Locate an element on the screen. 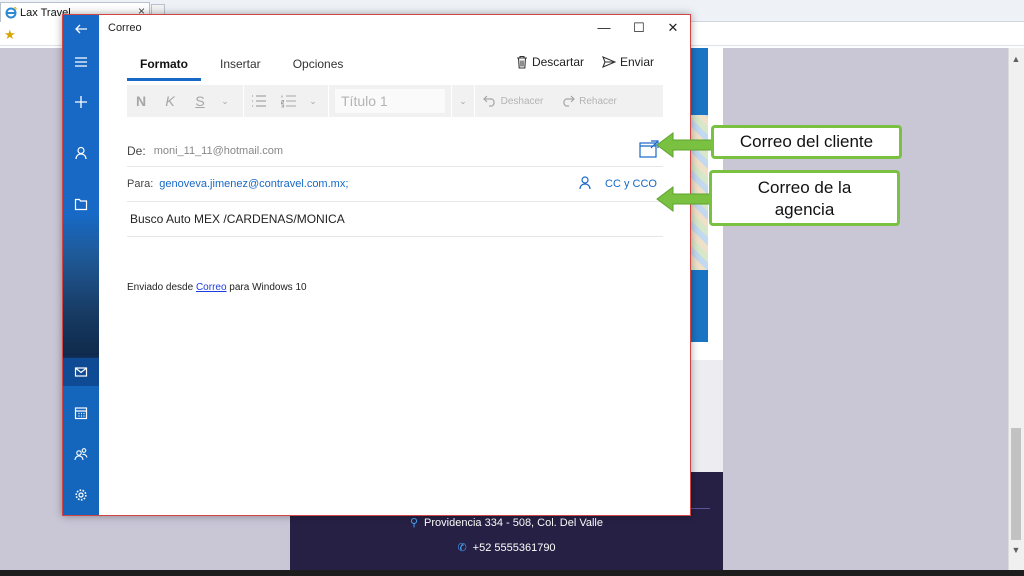 This screenshot has height=576, width=1024. minimize-button: — is located at coordinates (604, 29).